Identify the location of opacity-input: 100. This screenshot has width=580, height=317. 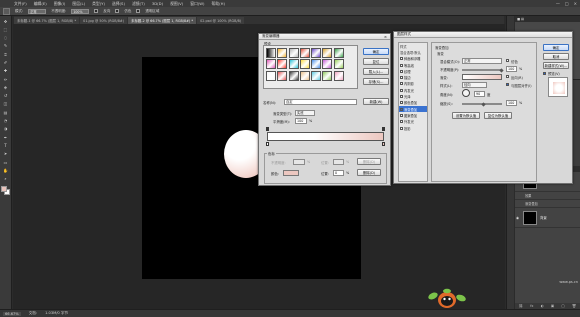
(511, 69).